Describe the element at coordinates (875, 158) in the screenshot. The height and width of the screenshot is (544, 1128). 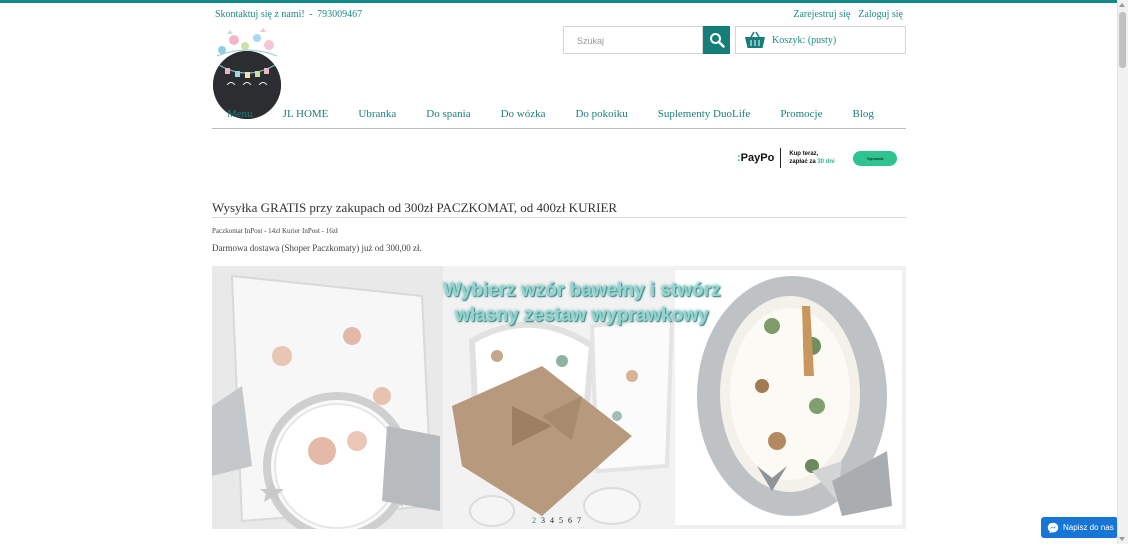
I see `paypo-check-button: Sprawdź` at that location.